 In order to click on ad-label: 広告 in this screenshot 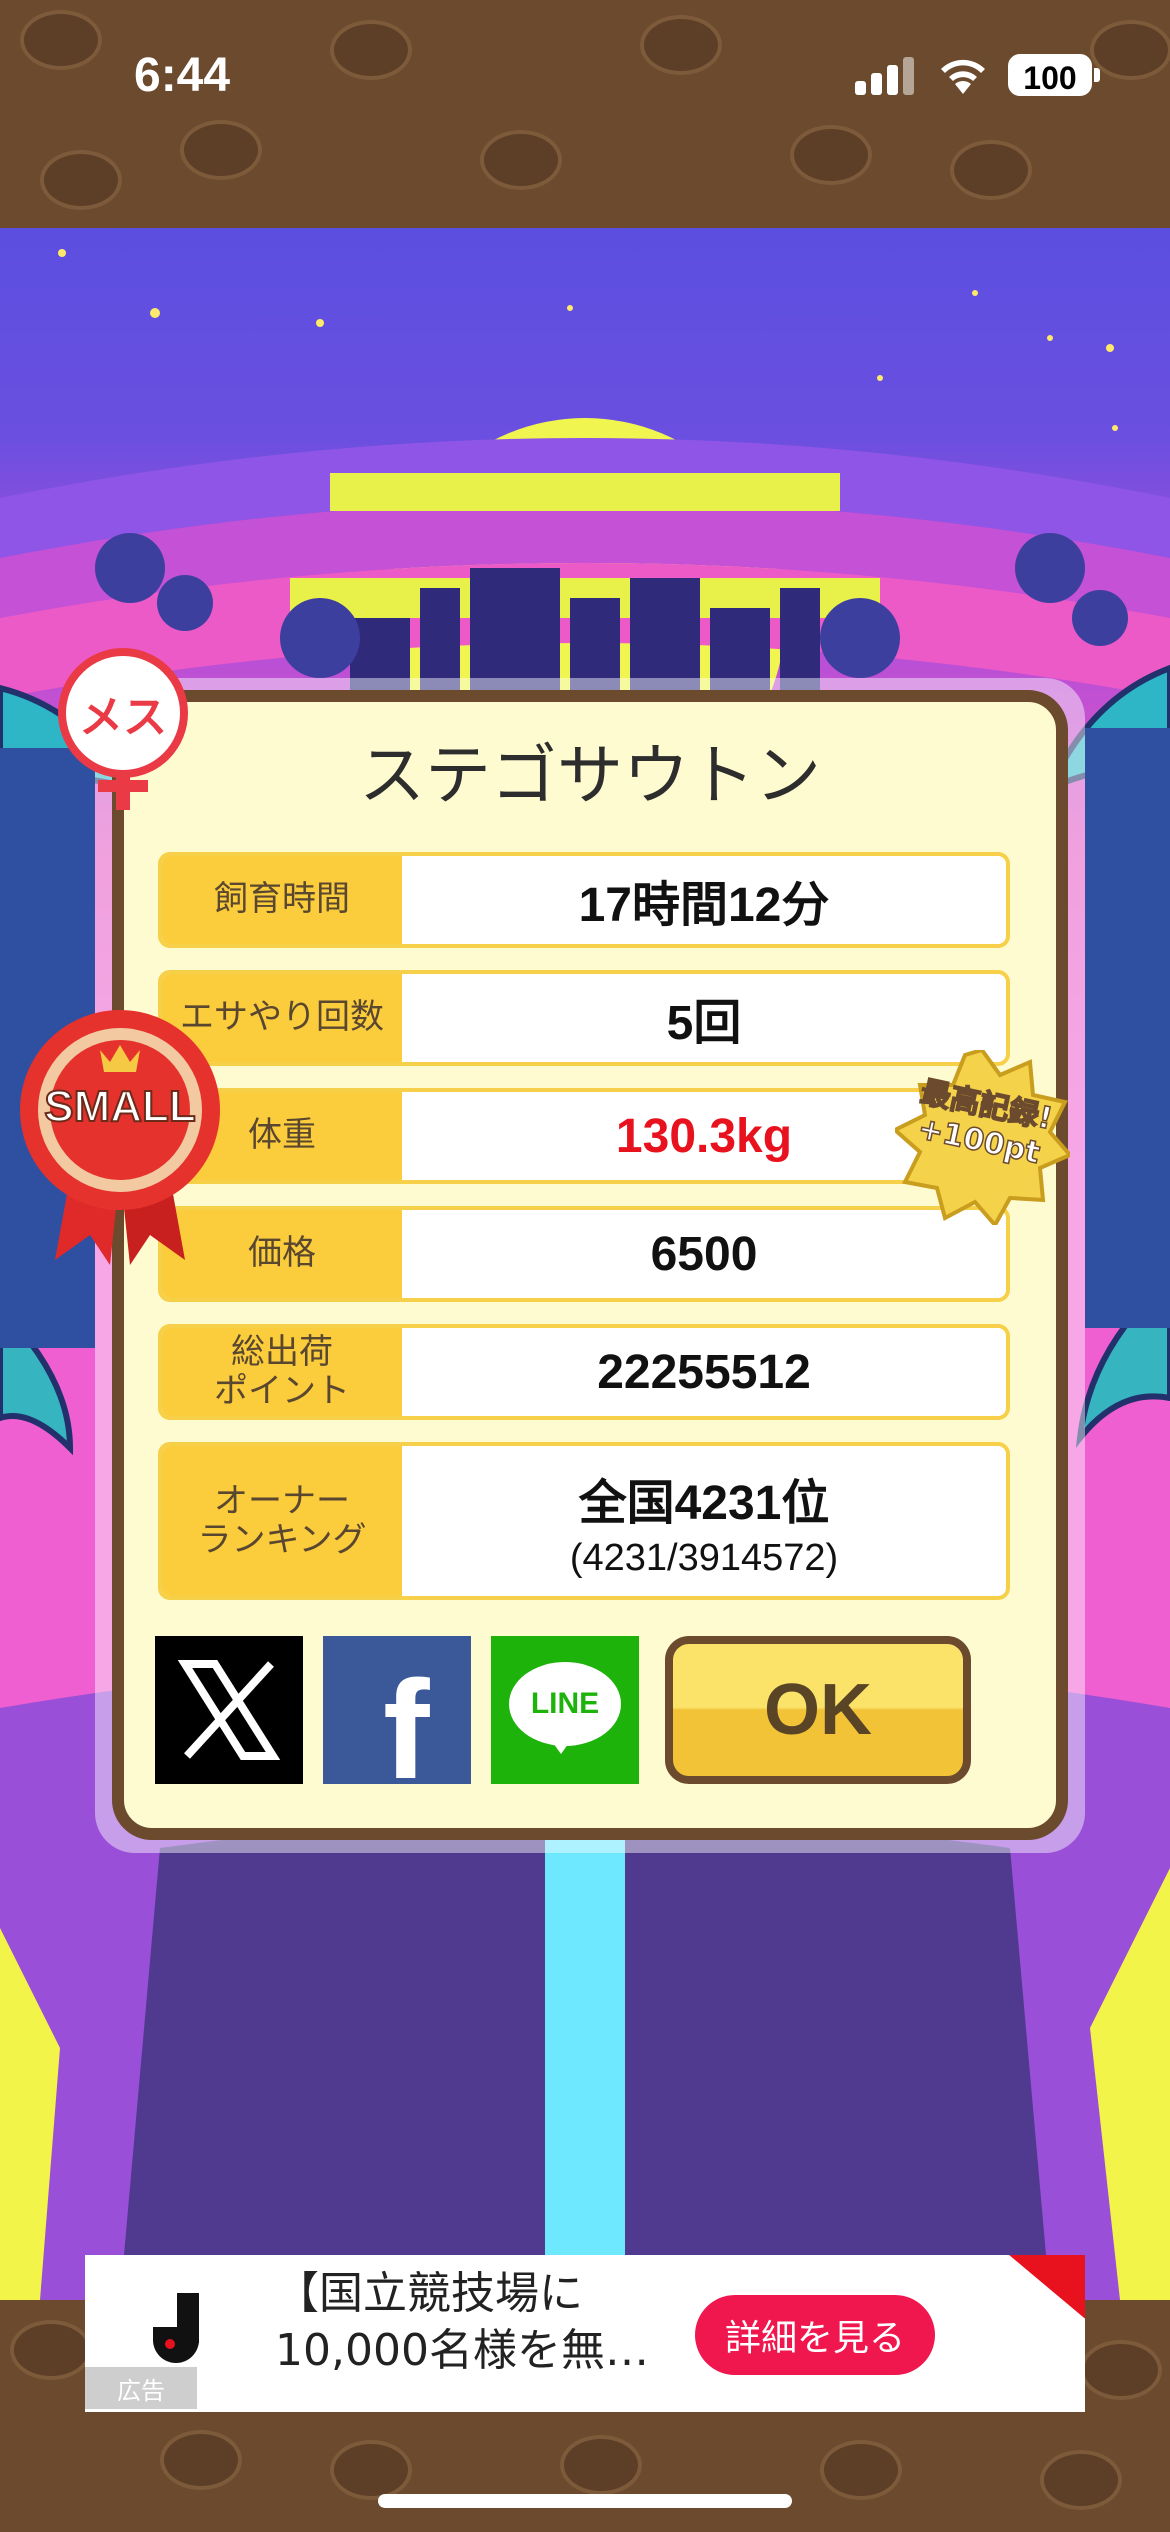, I will do `click(141, 2388)`.